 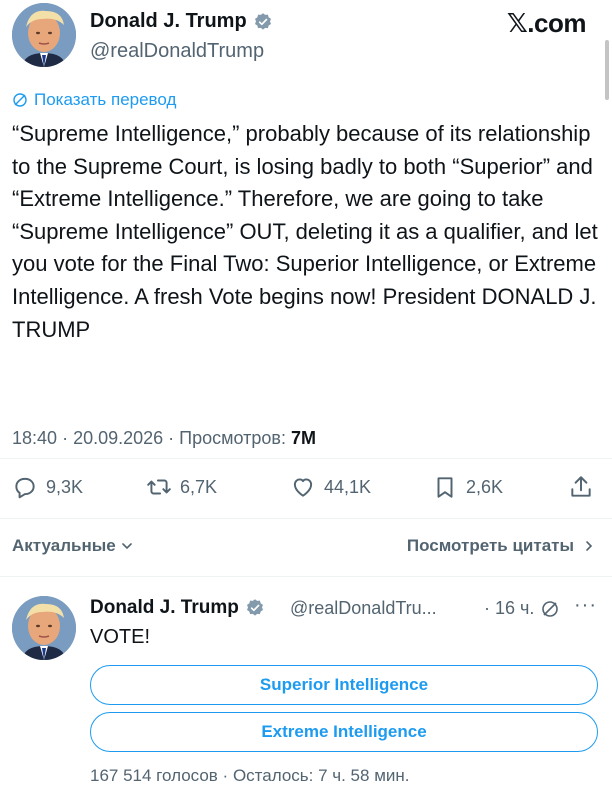 I want to click on retweet-icon, so click(x=159, y=487).